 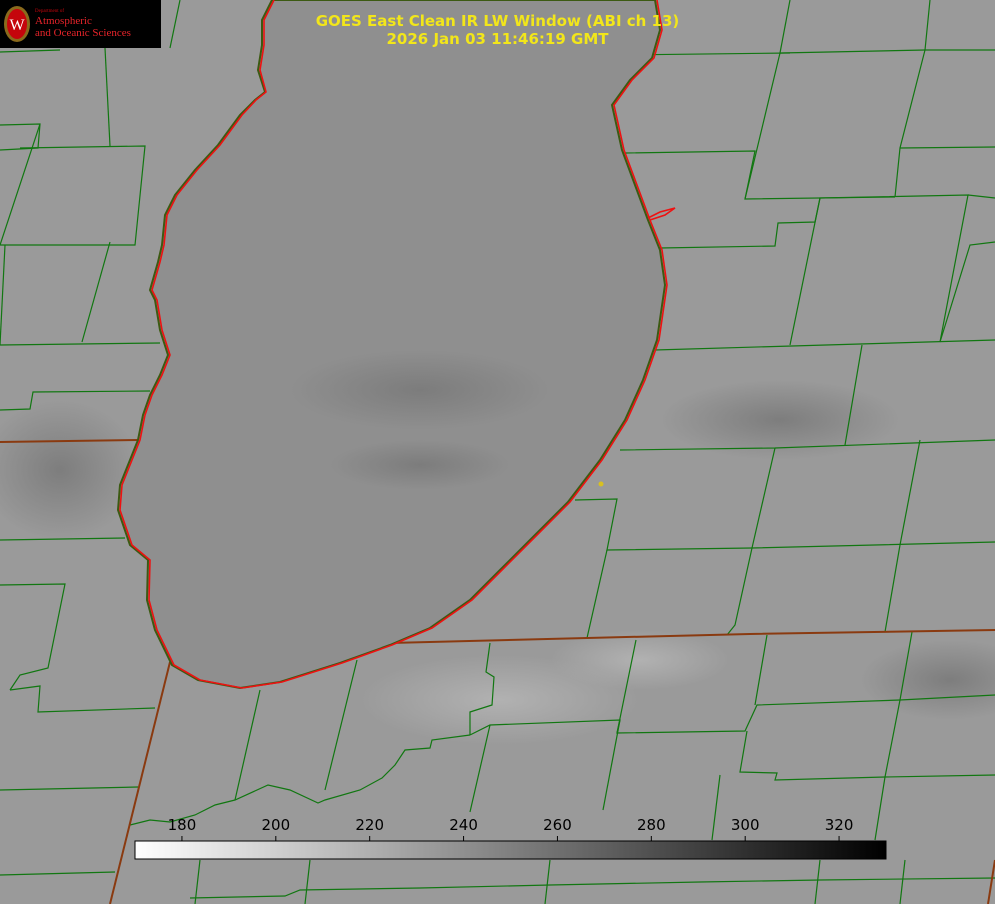 I want to click on colorbar-tick-label: 260, so click(x=557, y=825).